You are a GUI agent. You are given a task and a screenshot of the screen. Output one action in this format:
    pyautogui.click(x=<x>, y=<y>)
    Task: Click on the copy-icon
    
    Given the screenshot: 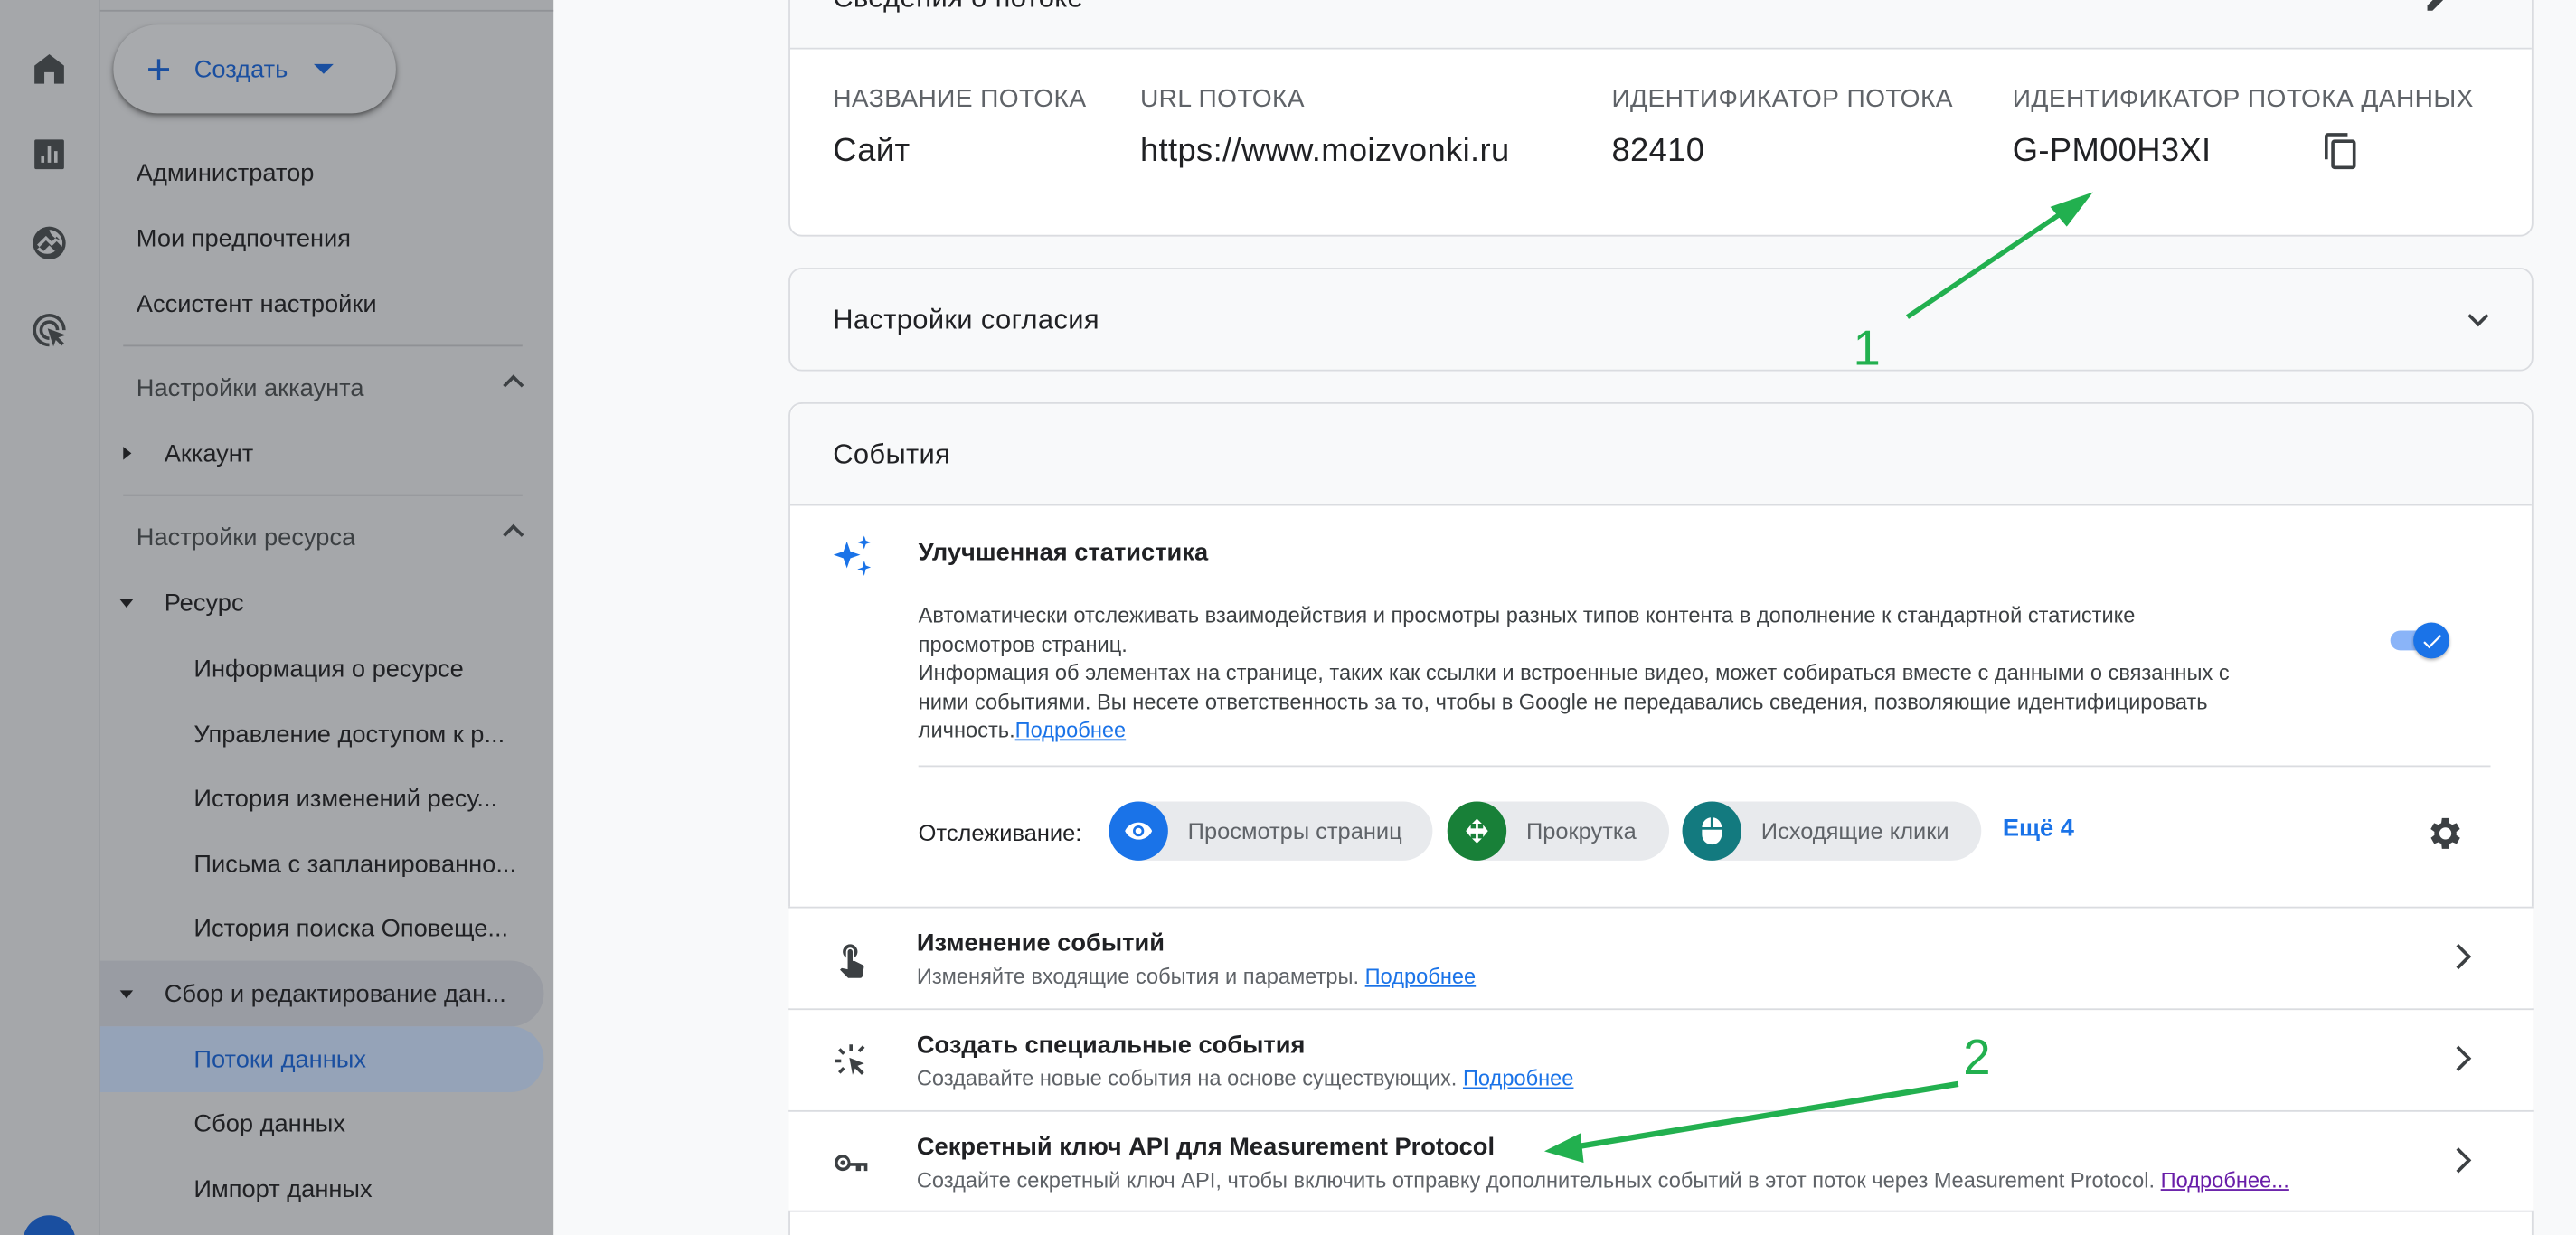 What is the action you would take?
    pyautogui.click(x=2341, y=151)
    